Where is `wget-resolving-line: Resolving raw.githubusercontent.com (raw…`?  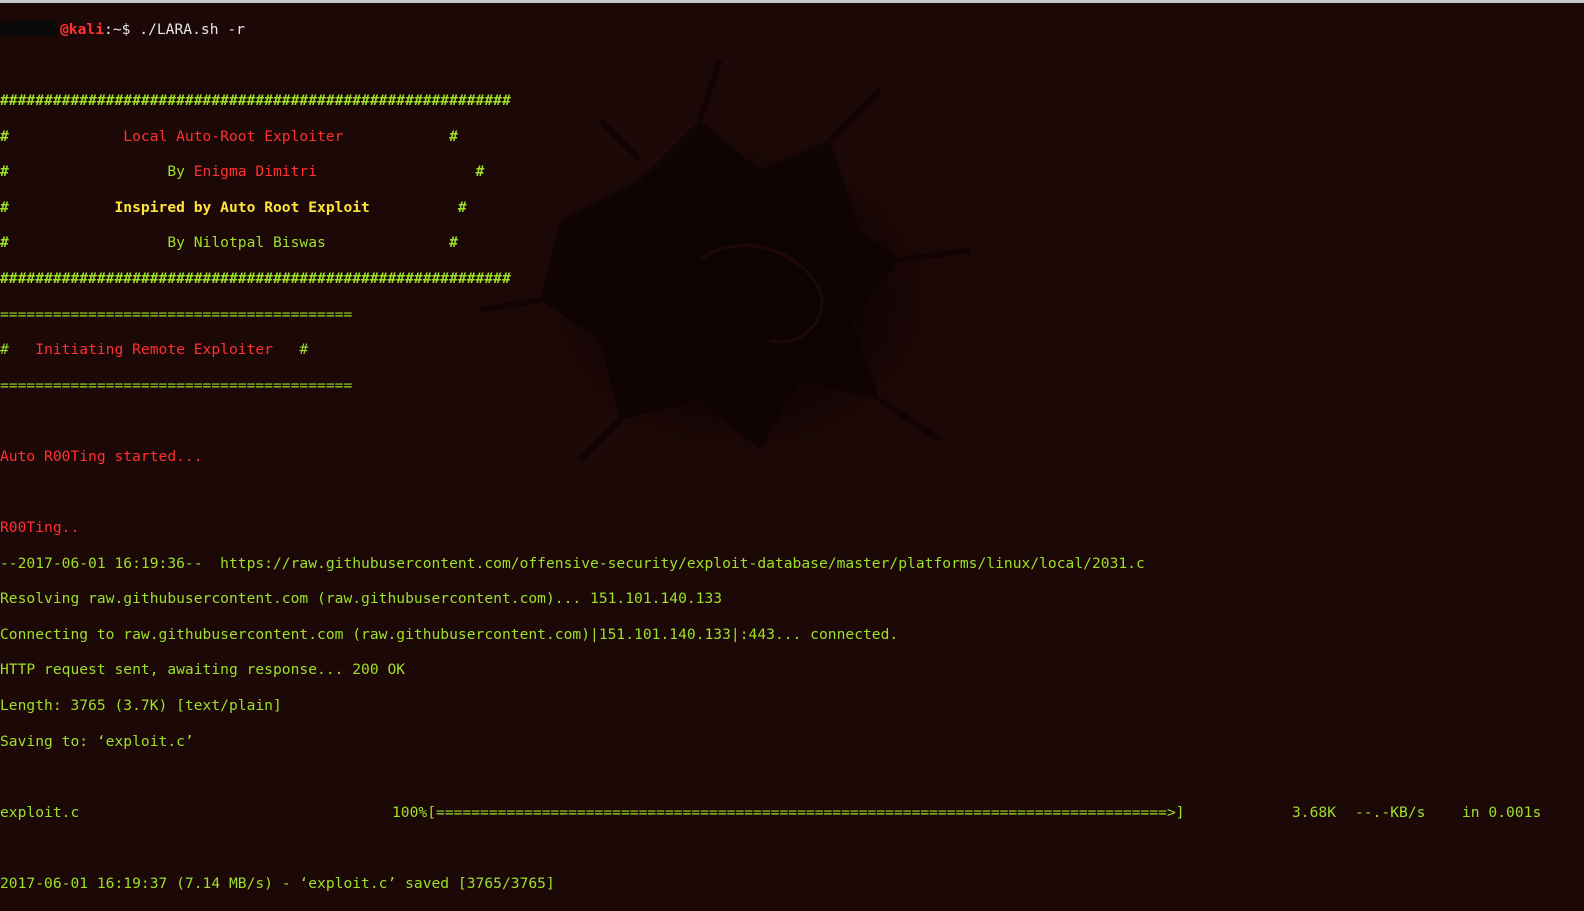 wget-resolving-line: Resolving raw.githubusercontent.com (raw… is located at coordinates (361, 599).